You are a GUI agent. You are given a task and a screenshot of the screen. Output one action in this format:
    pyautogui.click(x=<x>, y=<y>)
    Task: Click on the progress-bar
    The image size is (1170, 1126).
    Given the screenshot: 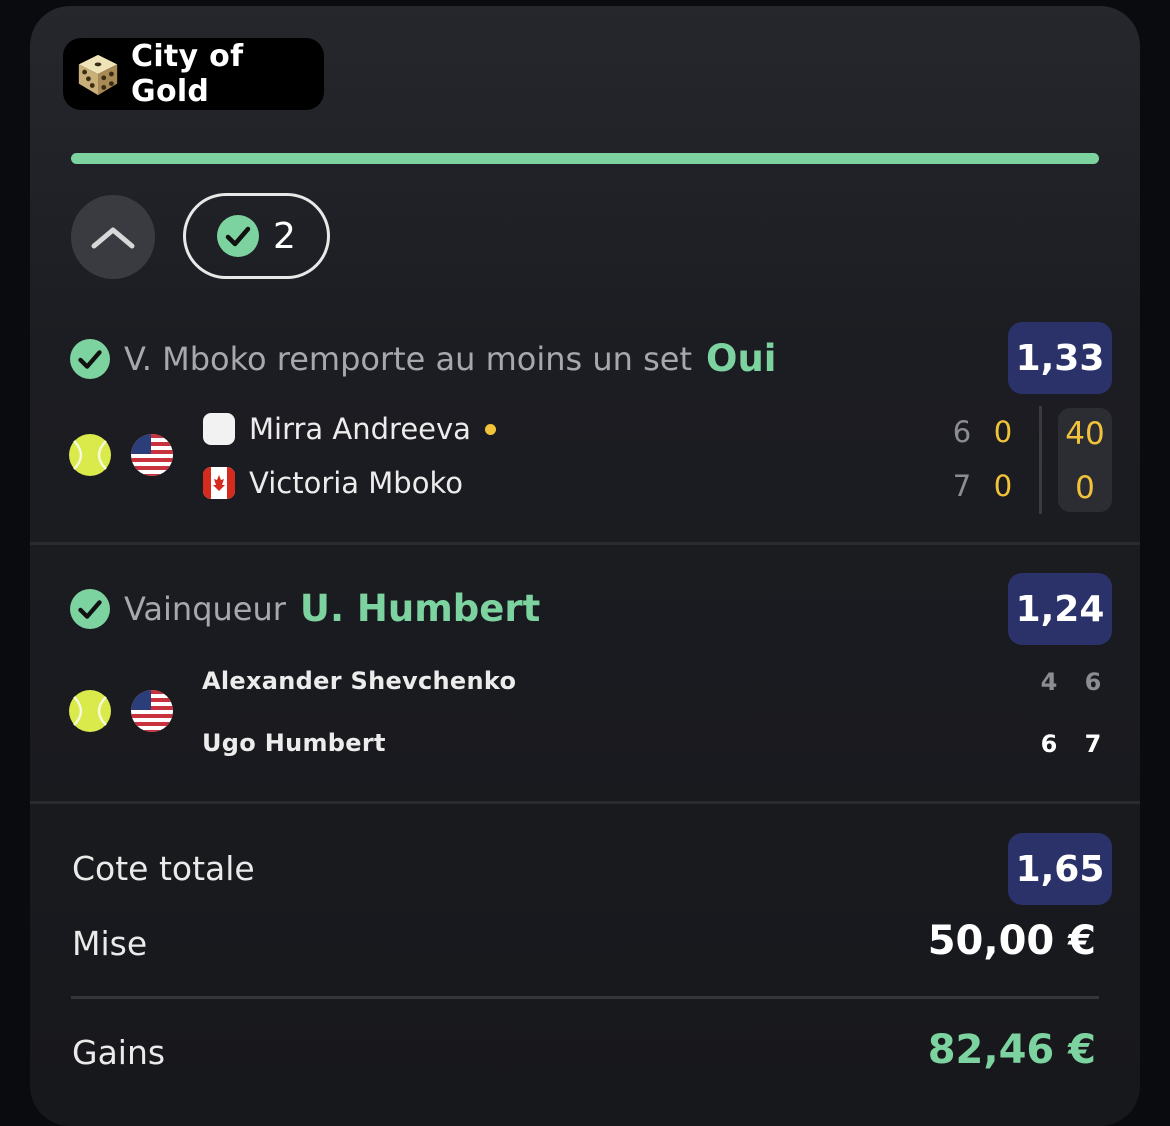 What is the action you would take?
    pyautogui.click(x=585, y=158)
    